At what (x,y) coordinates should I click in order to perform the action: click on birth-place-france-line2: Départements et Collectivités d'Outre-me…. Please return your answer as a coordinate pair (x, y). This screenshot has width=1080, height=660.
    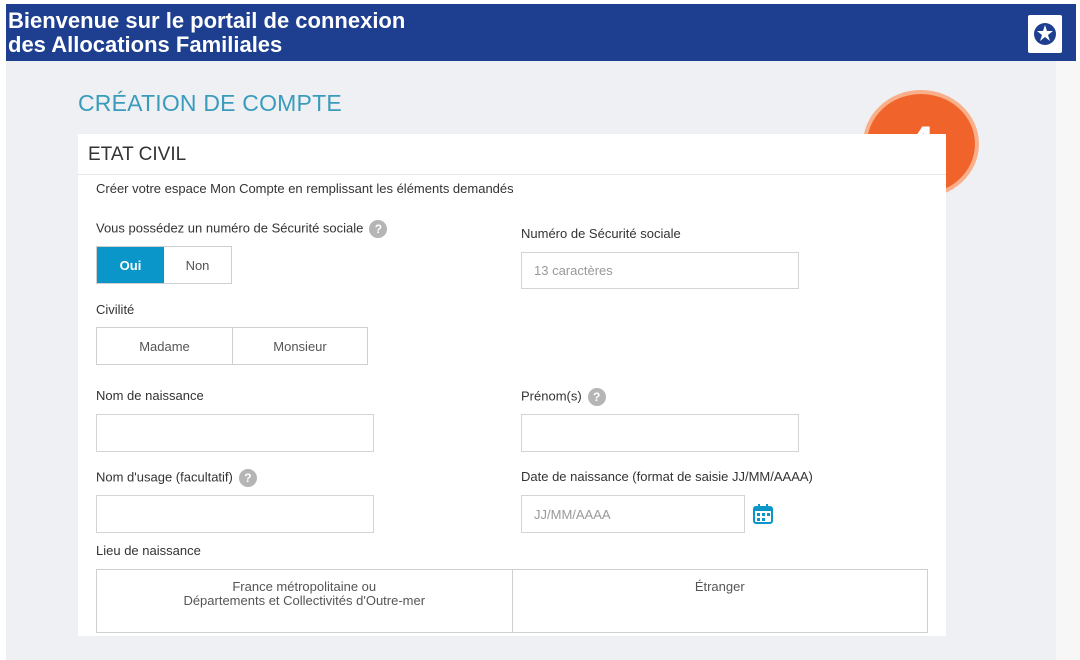
    Looking at the image, I should click on (304, 600).